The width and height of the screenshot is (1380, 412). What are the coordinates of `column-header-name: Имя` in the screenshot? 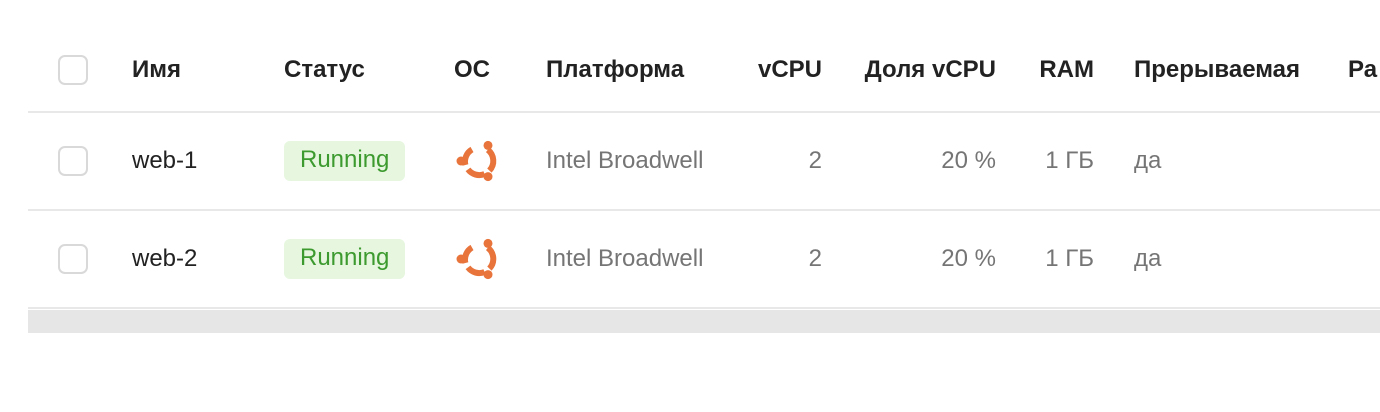 It's located at (156, 69).